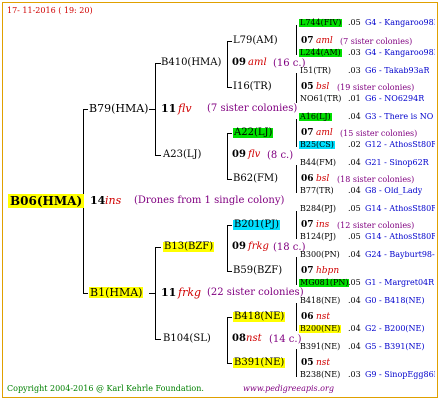 This screenshot has height=402, width=440. I want to click on g3-a-note: (7 sister colonies), so click(376, 41).